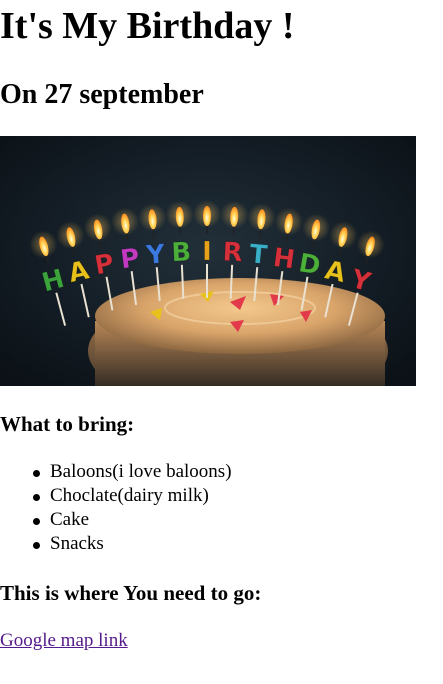 The image size is (443, 684). What do you see at coordinates (181, 252) in the screenshot?
I see `candle-letter: B` at bounding box center [181, 252].